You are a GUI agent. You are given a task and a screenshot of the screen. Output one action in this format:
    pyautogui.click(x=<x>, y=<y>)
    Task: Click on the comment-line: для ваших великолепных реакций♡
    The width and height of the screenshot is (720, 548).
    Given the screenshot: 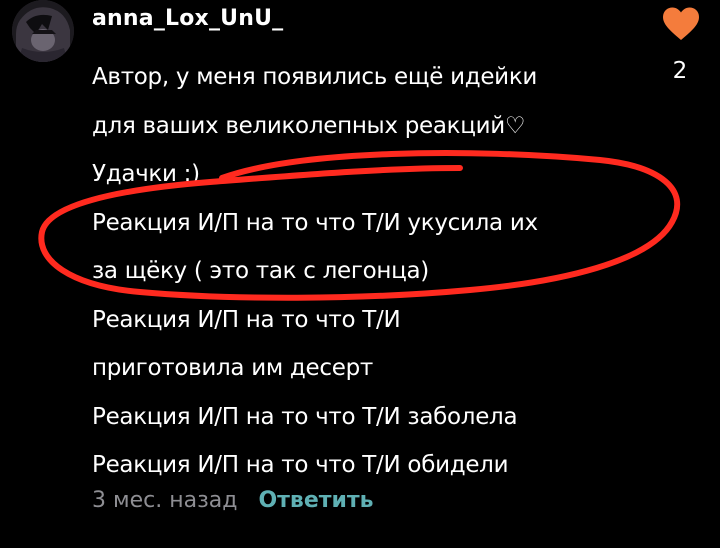 What is the action you would take?
    pyautogui.click(x=309, y=125)
    